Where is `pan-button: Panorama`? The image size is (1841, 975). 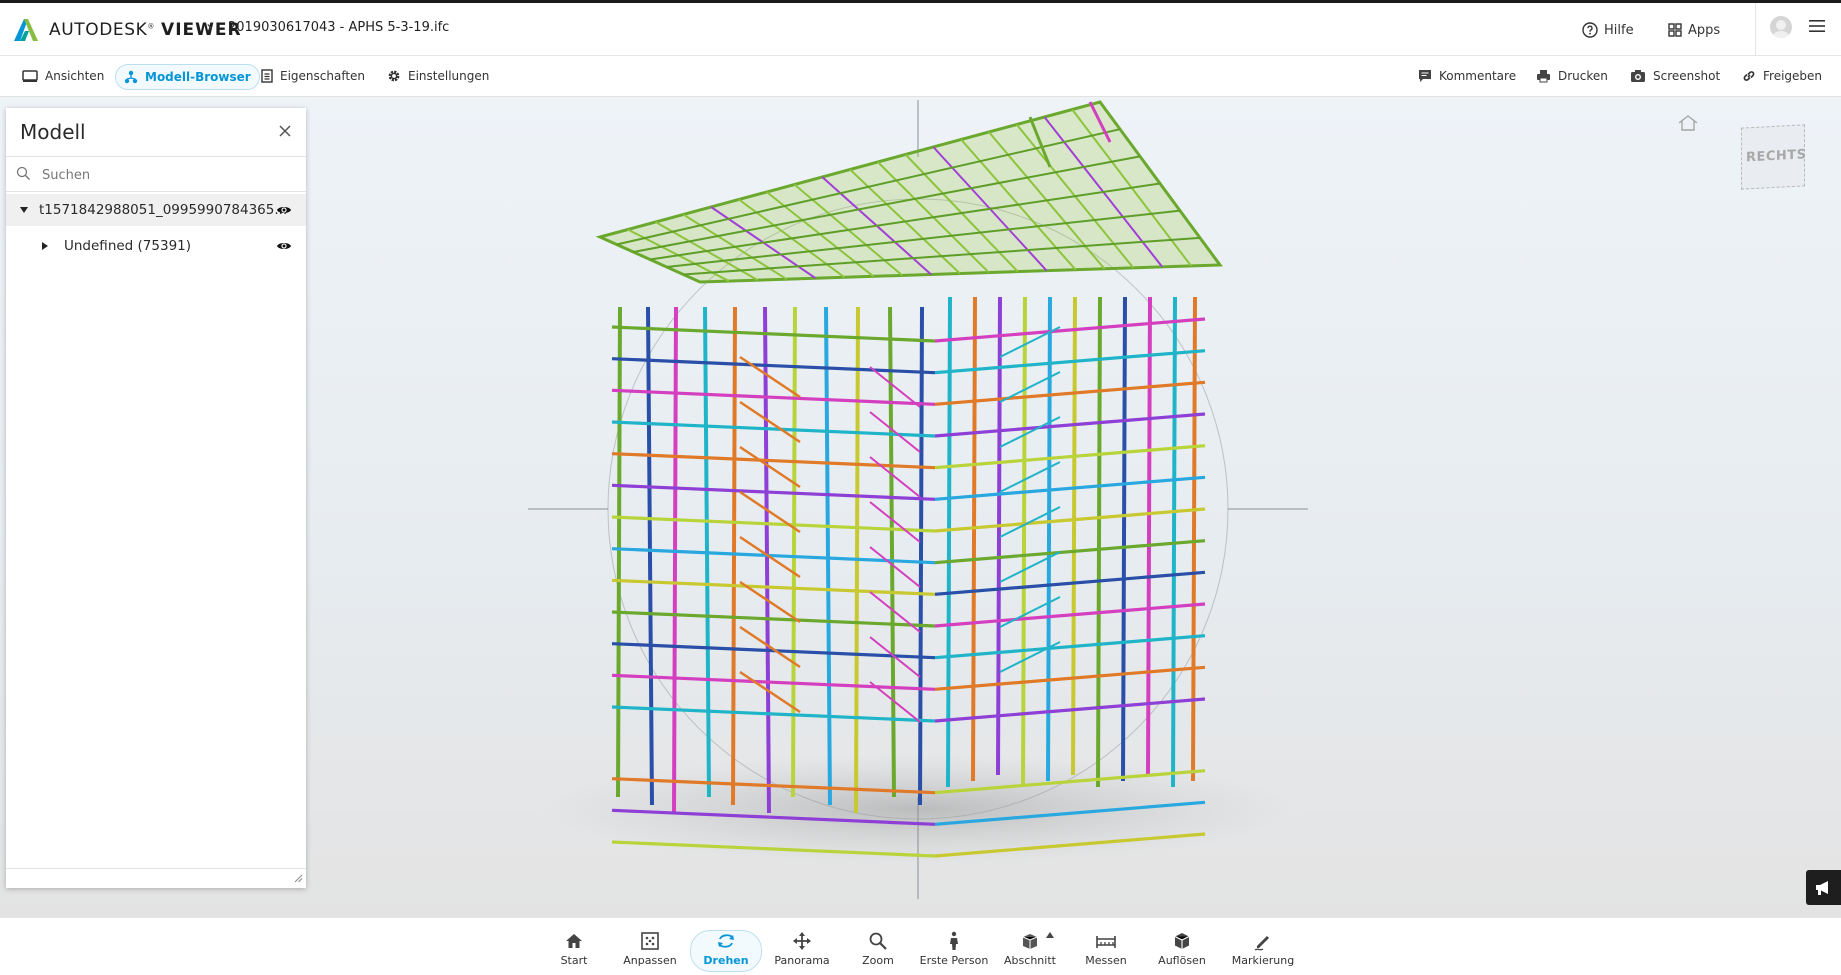
pan-button: Panorama is located at coordinates (802, 946).